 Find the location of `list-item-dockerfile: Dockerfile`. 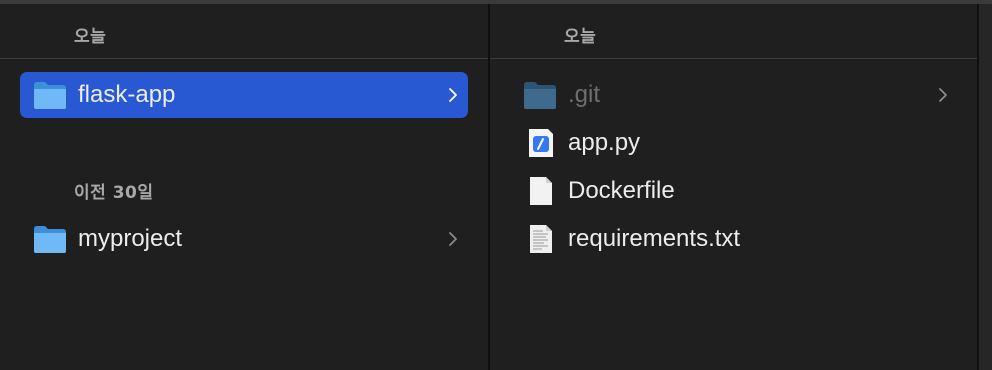

list-item-dockerfile: Dockerfile is located at coordinates (734, 191).